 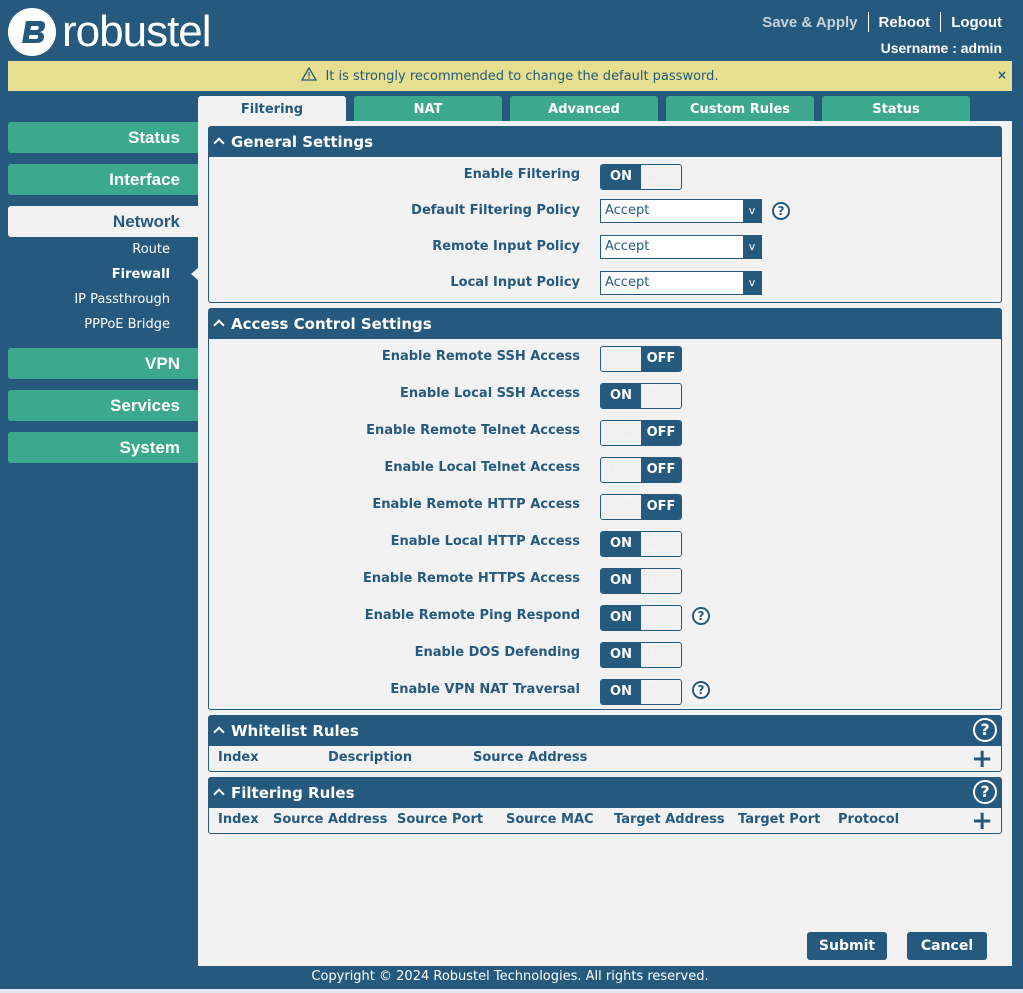 I want to click on logo-icon, so click(x=32, y=32).